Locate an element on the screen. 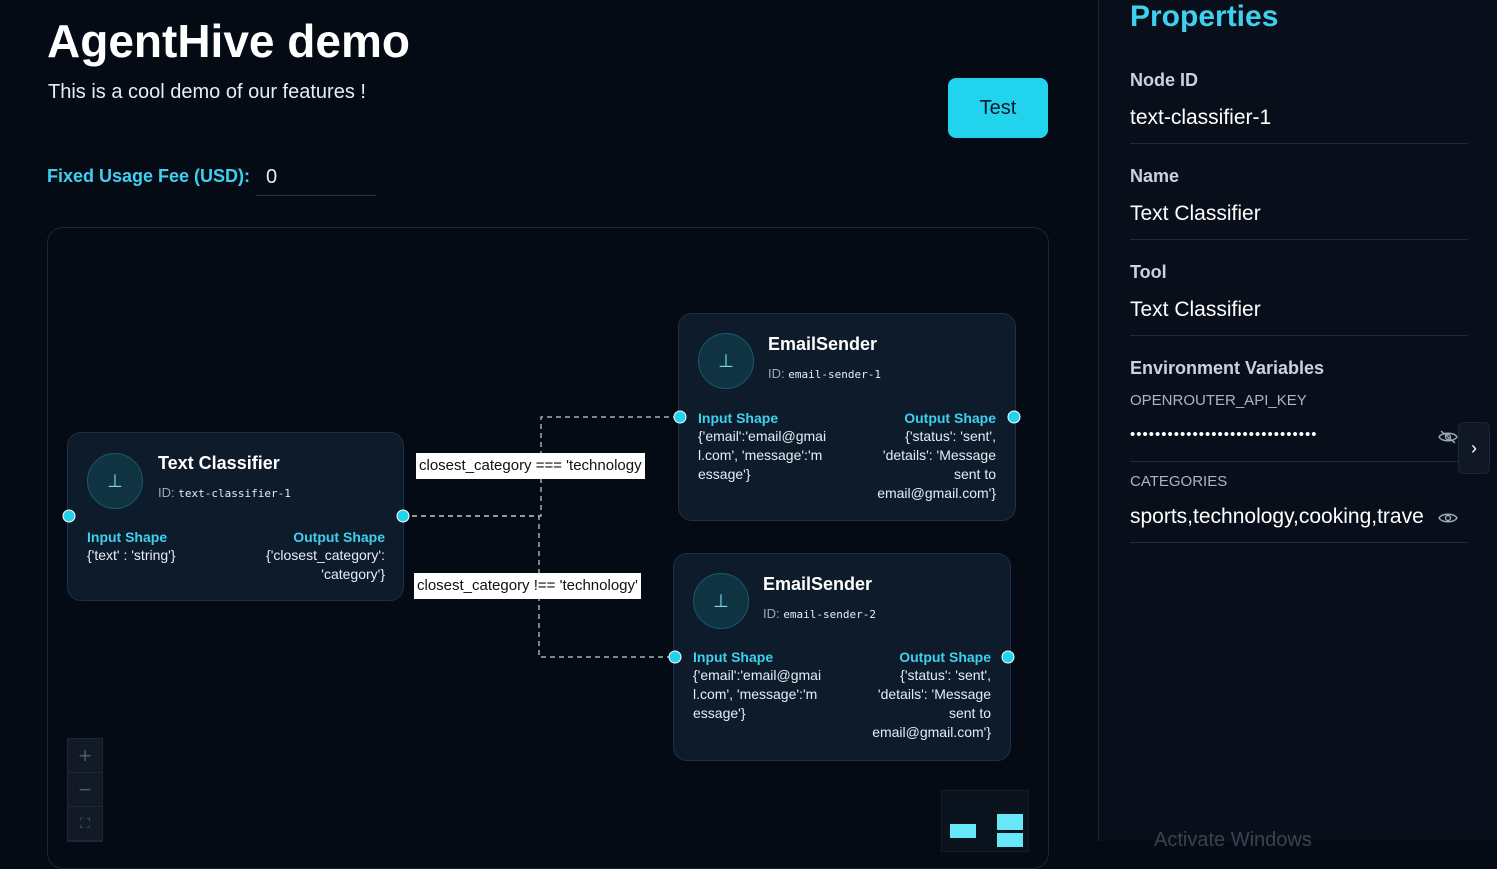 The height and width of the screenshot is (869, 1497). node-id: ID: email-sender-2 is located at coordinates (819, 613).